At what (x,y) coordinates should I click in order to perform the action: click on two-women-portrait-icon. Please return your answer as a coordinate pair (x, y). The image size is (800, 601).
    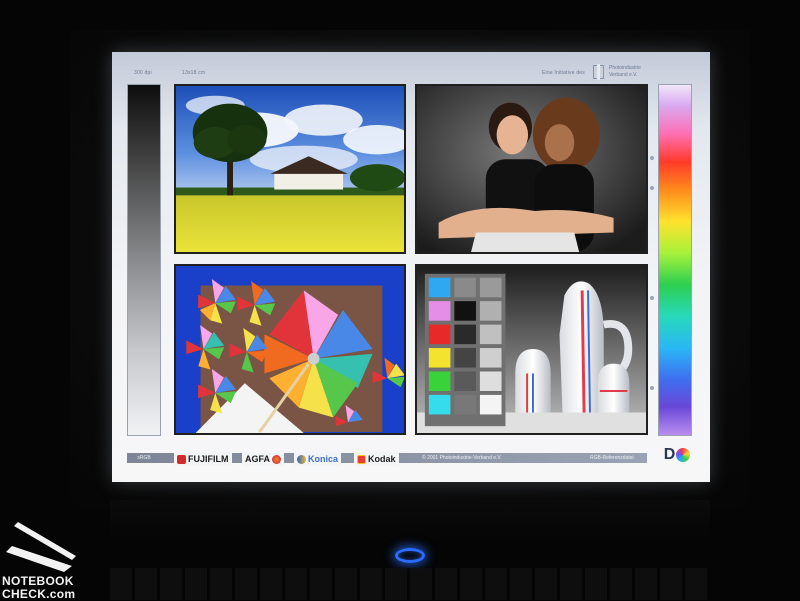
    Looking at the image, I should click on (531, 169).